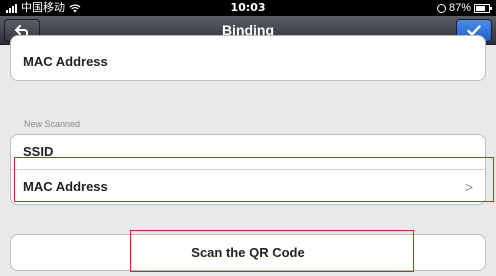 The width and height of the screenshot is (496, 276). I want to click on status-right: 87%, so click(464, 8).